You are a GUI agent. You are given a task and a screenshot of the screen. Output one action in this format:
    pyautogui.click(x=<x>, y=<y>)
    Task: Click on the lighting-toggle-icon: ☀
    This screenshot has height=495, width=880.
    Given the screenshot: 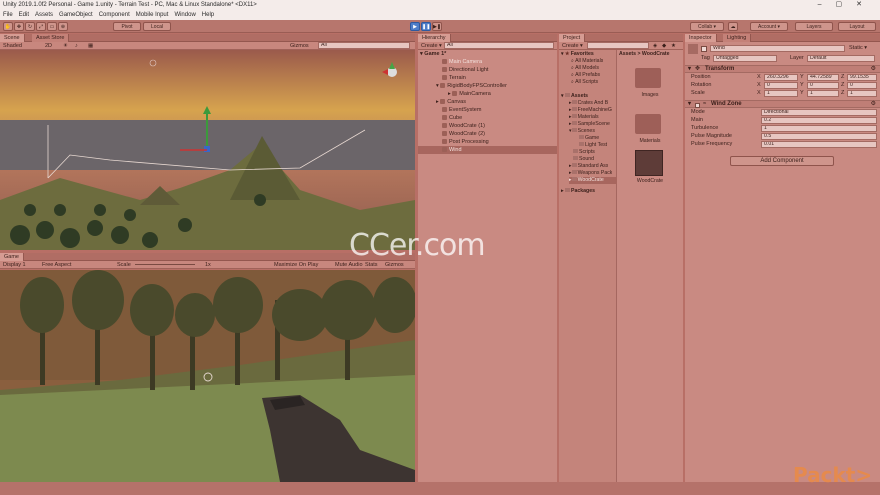 What is the action you would take?
    pyautogui.click(x=65, y=46)
    